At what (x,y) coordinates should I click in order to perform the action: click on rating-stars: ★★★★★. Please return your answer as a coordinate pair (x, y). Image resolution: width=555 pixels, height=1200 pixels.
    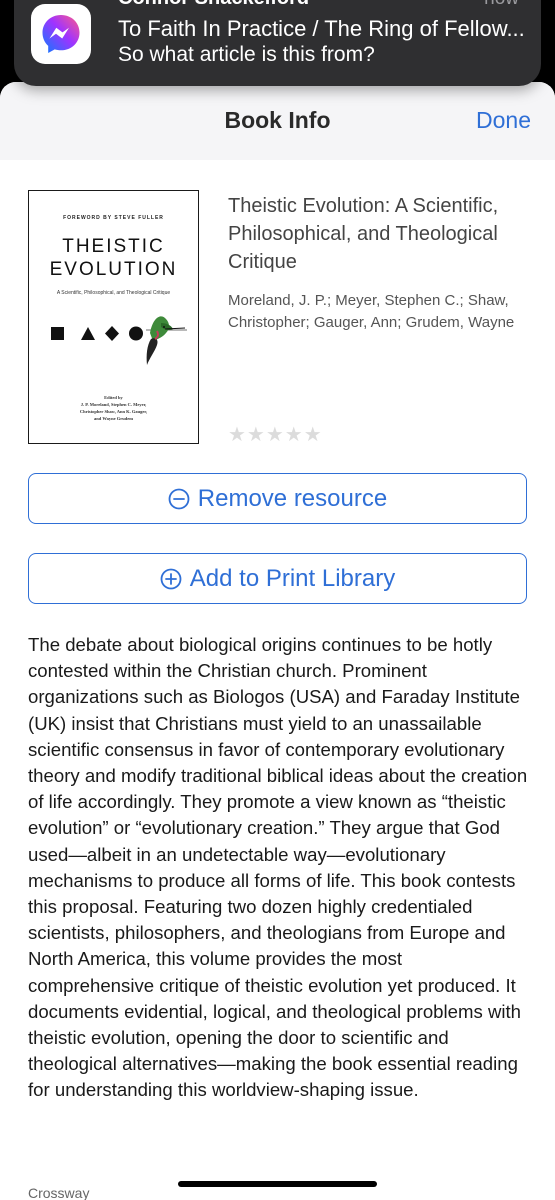
    Looking at the image, I should click on (275, 434).